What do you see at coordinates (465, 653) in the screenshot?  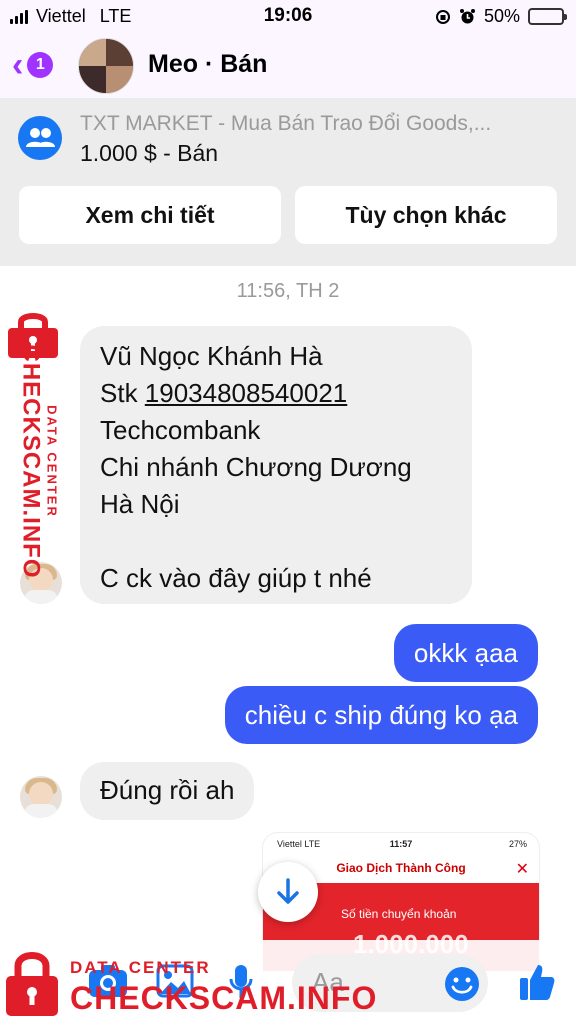 I see `outgoing-message: okkk ạaa` at bounding box center [465, 653].